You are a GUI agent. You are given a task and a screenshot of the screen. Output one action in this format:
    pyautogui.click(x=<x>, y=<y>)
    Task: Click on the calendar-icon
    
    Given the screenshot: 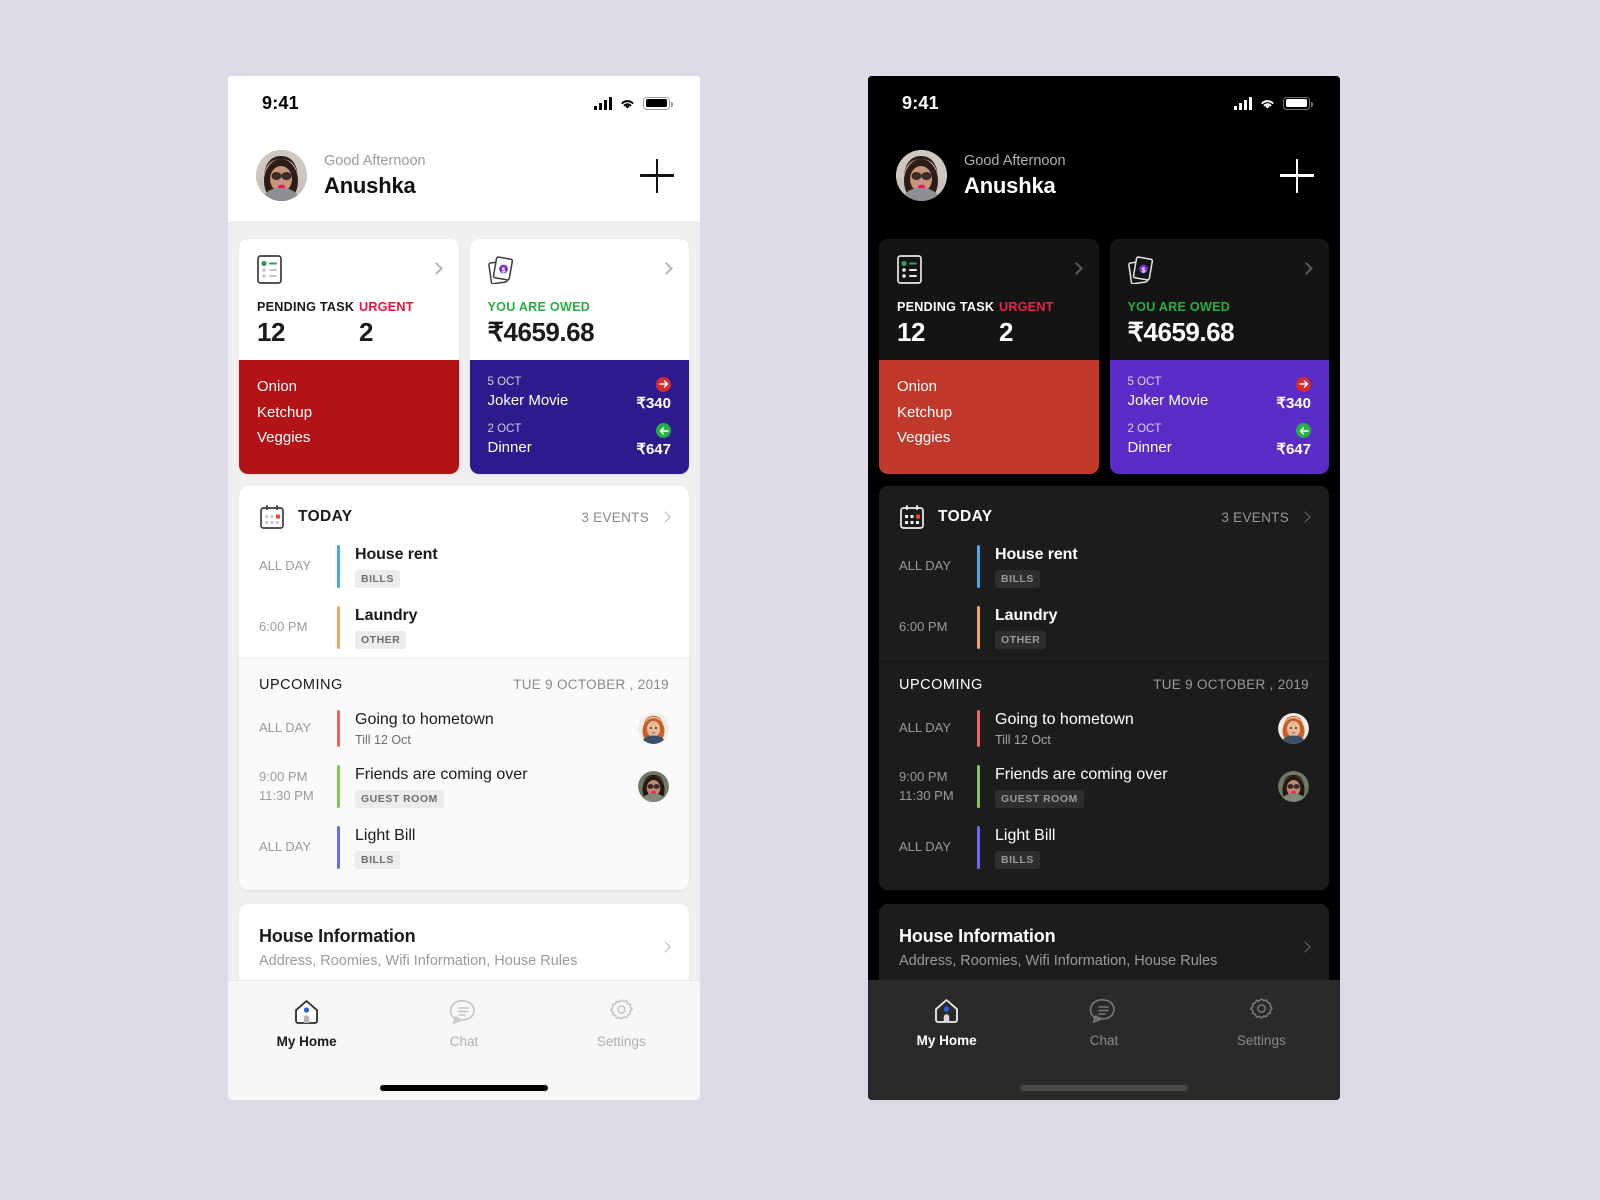 What is the action you would take?
    pyautogui.click(x=272, y=517)
    